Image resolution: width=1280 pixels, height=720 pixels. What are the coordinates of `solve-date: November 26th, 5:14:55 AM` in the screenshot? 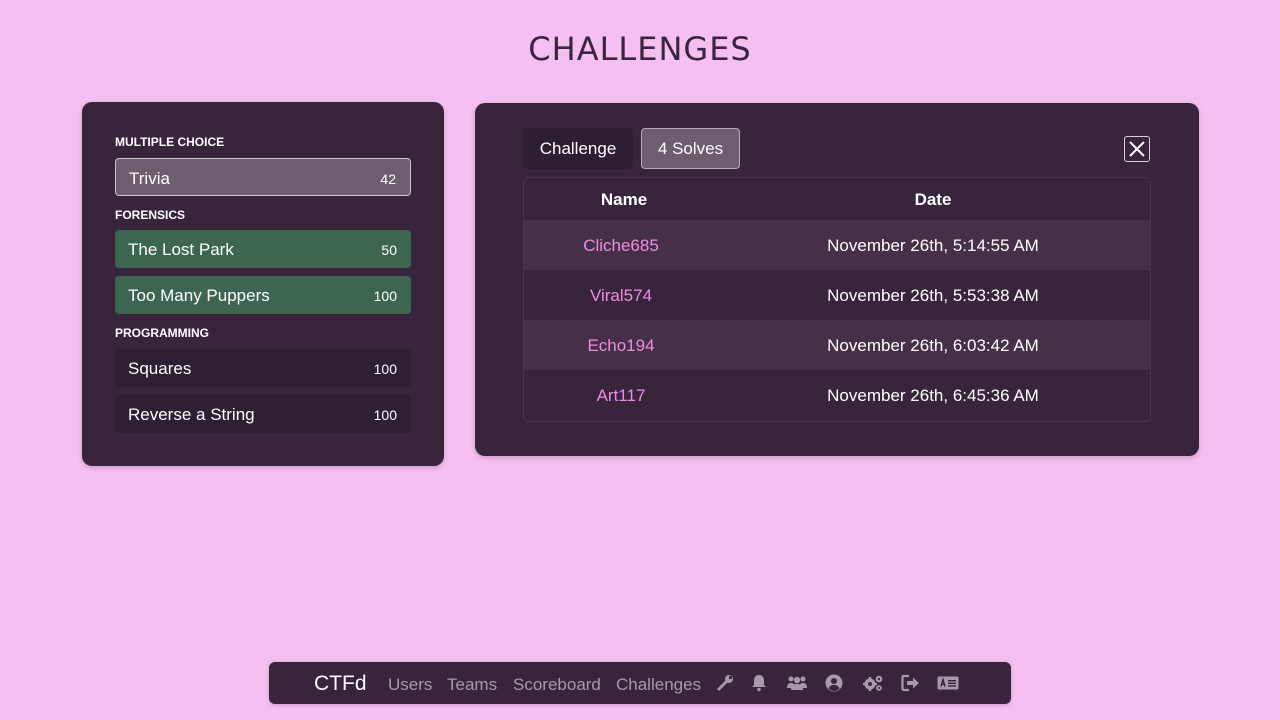 It's located at (933, 245).